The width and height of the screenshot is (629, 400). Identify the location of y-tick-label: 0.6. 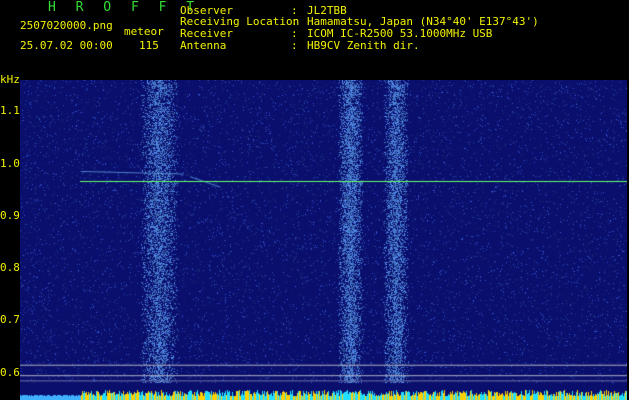
(10, 372).